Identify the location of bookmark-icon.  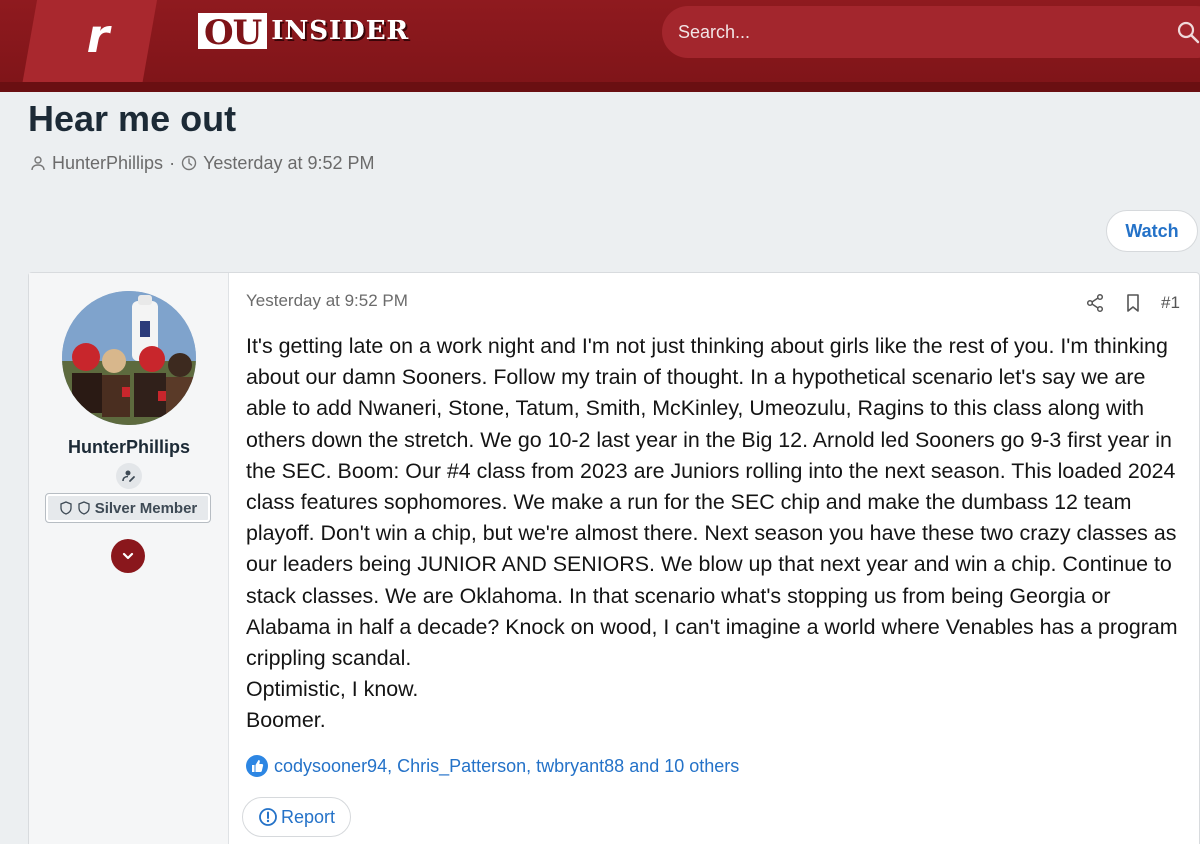
(1133, 303).